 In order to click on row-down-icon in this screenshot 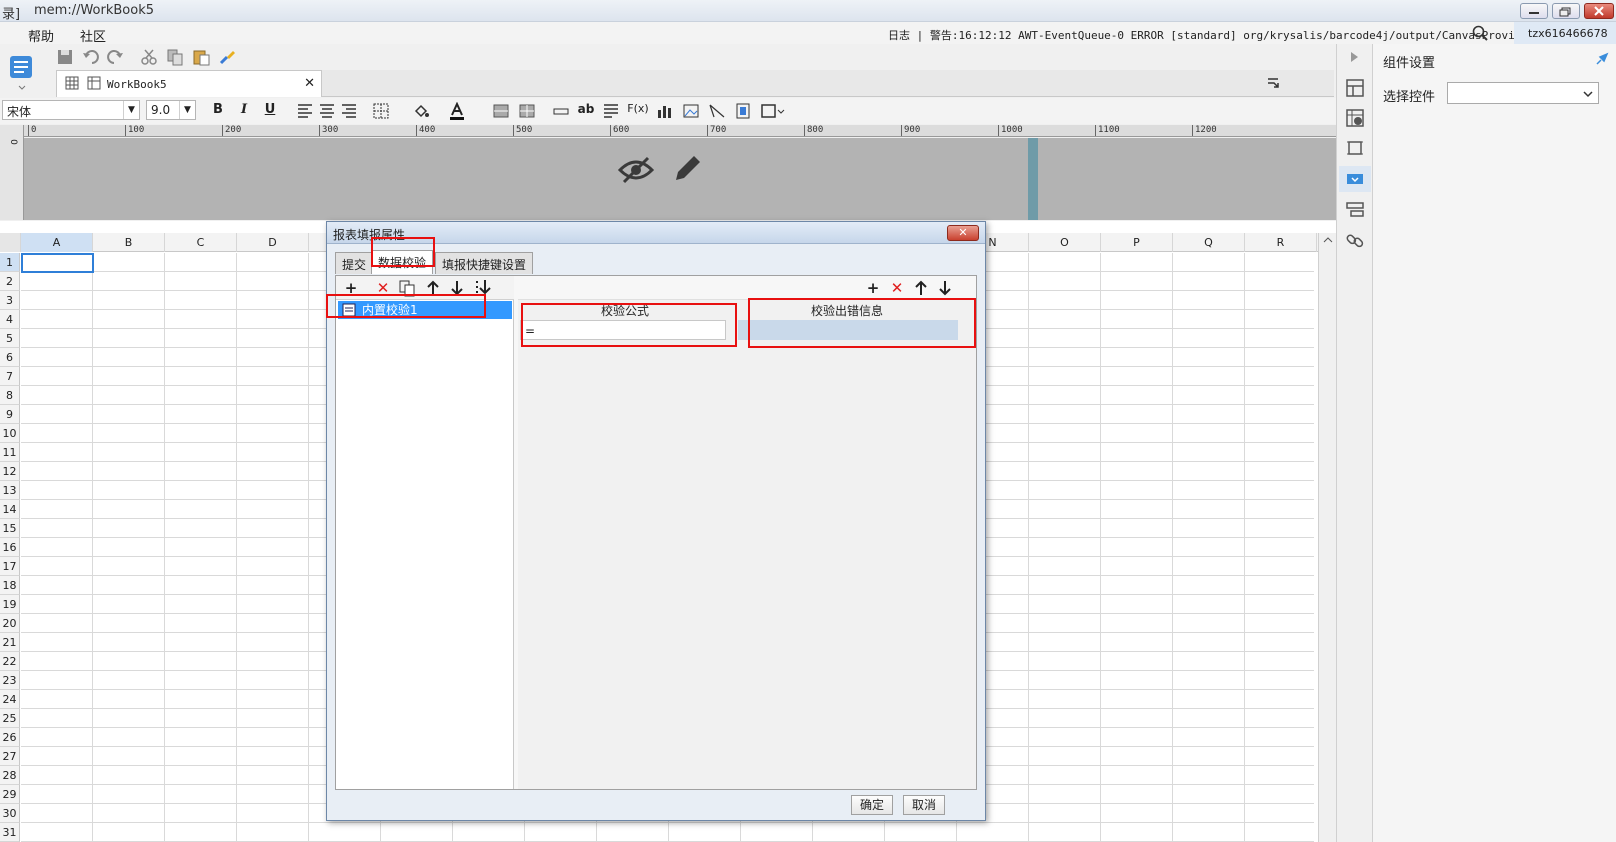, I will do `click(945, 288)`.